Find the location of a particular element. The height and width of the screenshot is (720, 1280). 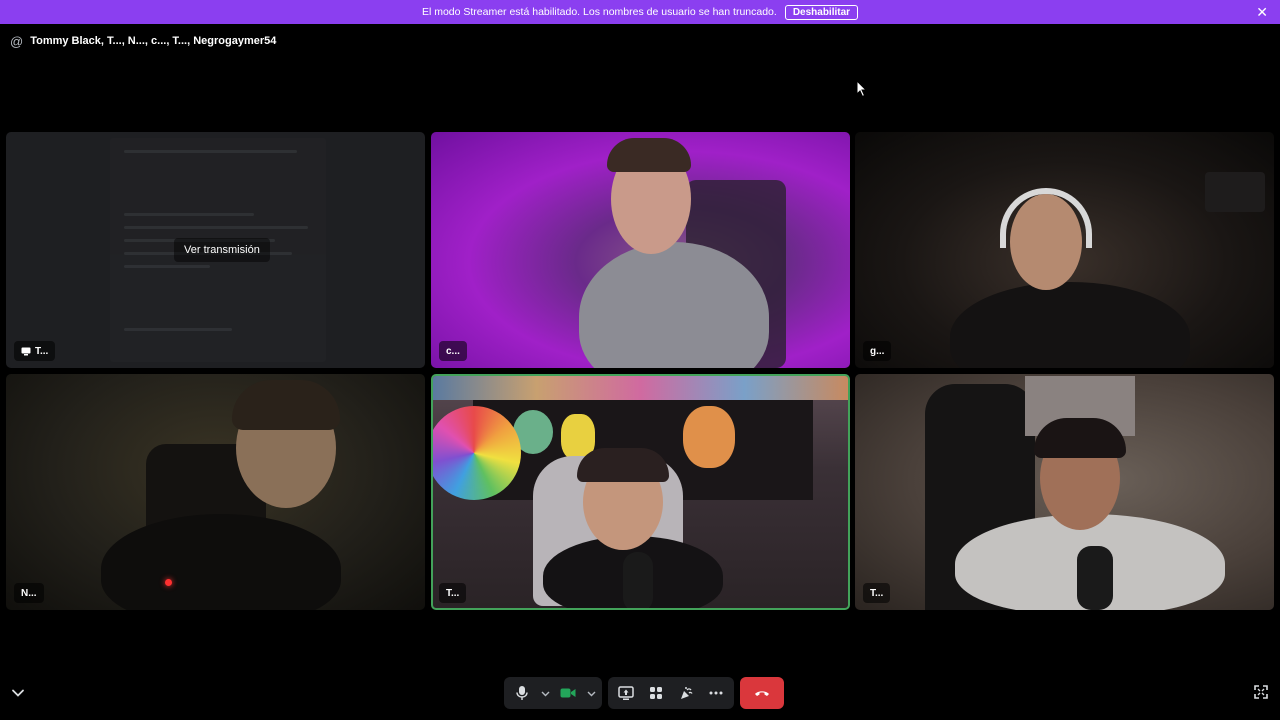

camera-button is located at coordinates (568, 693).